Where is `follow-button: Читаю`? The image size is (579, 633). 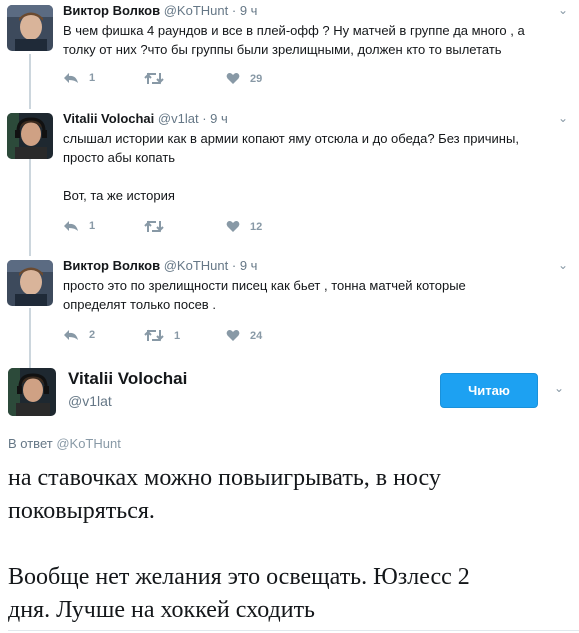
follow-button: Читаю is located at coordinates (489, 390).